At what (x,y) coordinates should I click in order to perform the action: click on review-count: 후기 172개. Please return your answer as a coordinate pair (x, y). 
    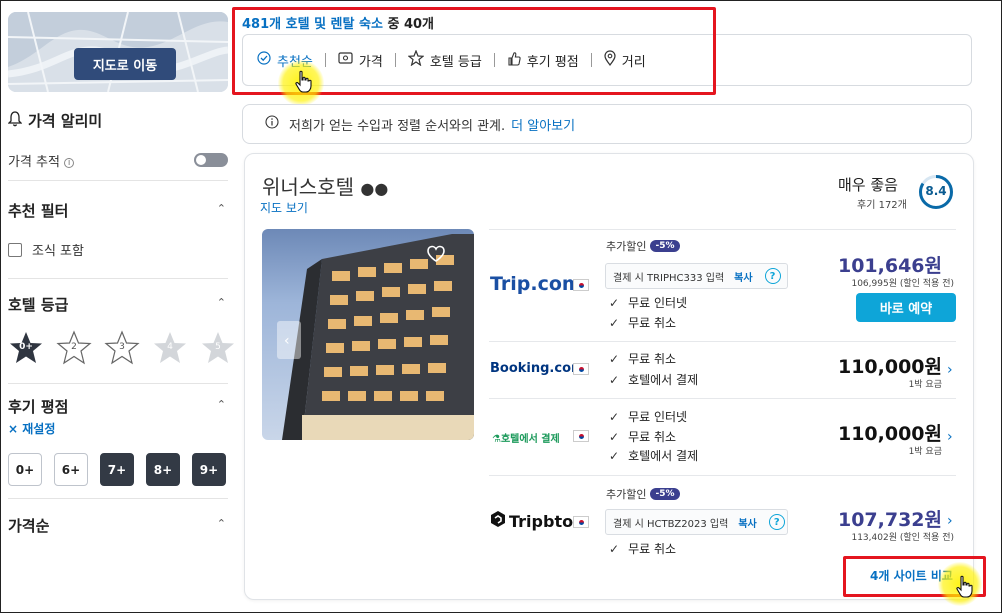
    Looking at the image, I should click on (882, 203).